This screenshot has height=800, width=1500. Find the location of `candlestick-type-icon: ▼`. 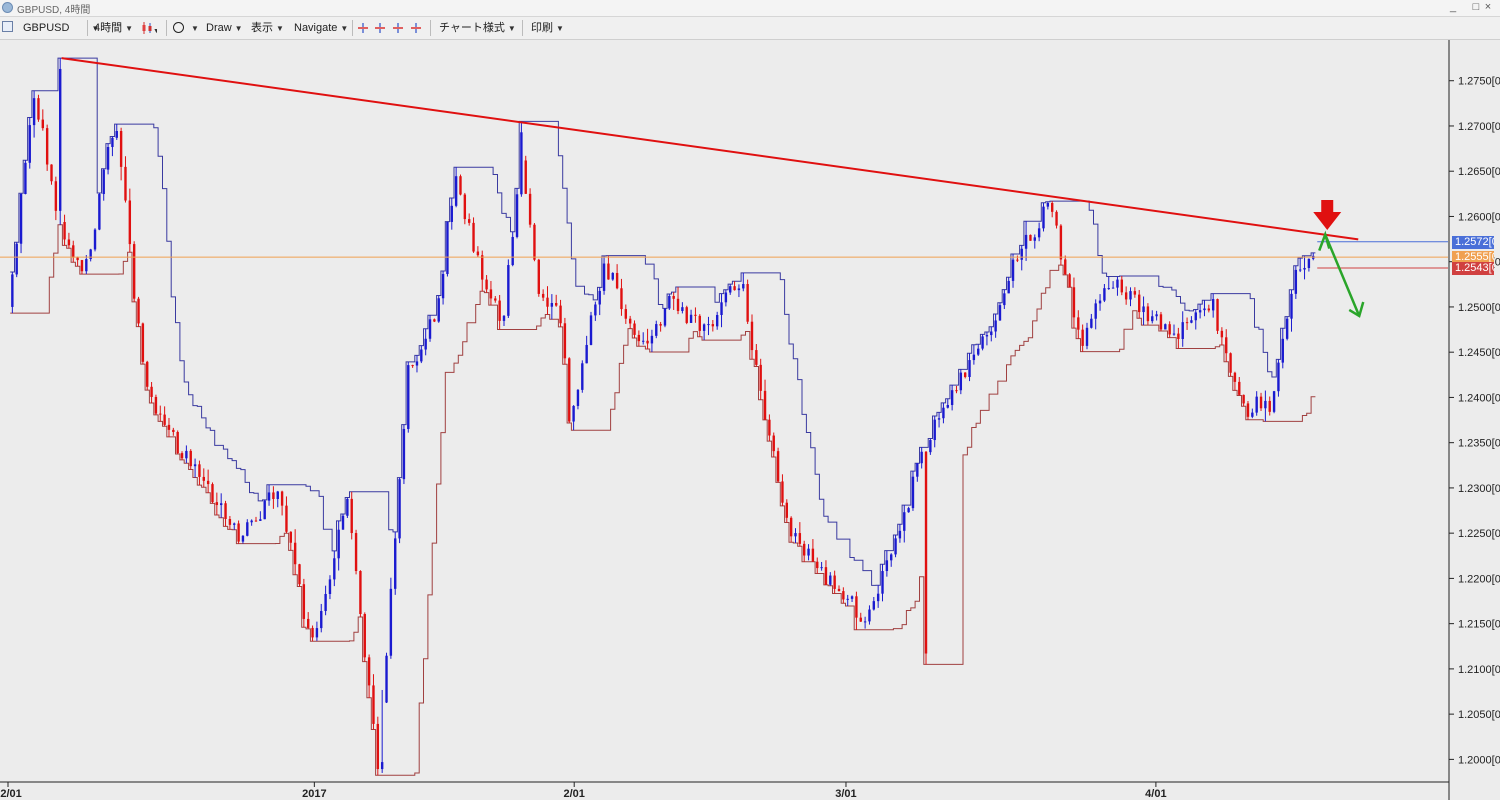

candlestick-type-icon: ▼ is located at coordinates (149, 28).